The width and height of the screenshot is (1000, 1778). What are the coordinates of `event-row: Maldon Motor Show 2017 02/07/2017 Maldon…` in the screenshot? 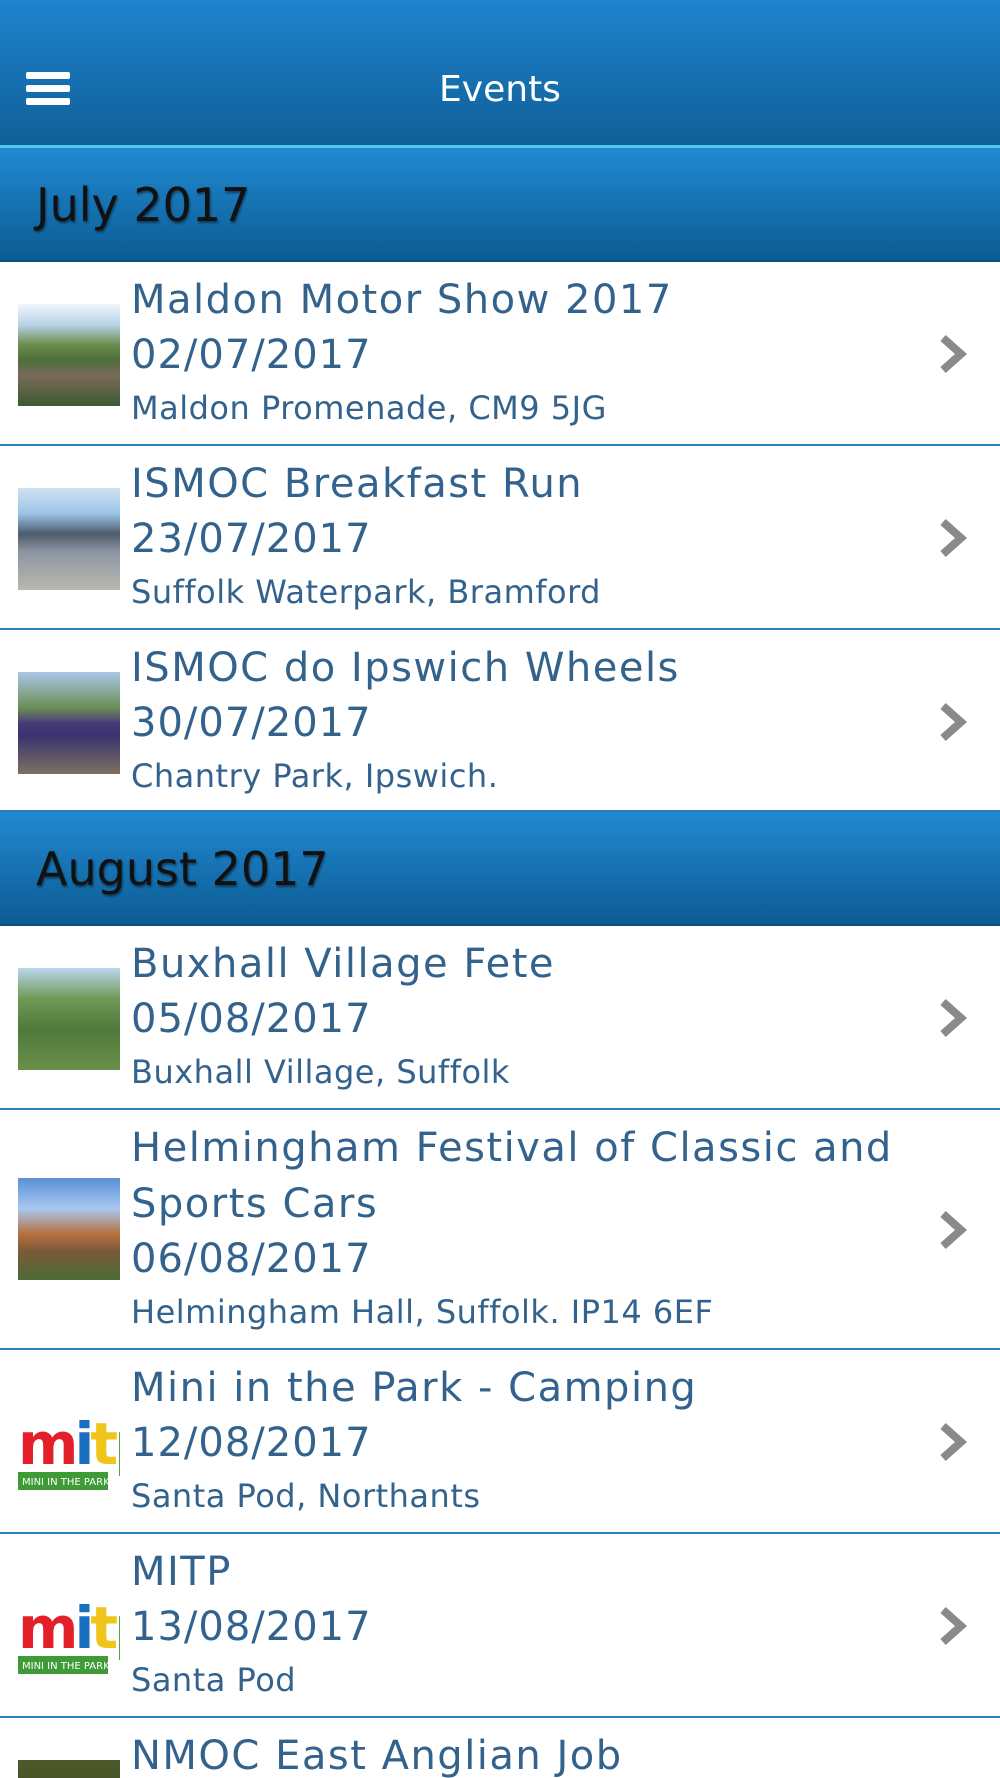 It's located at (500, 354).